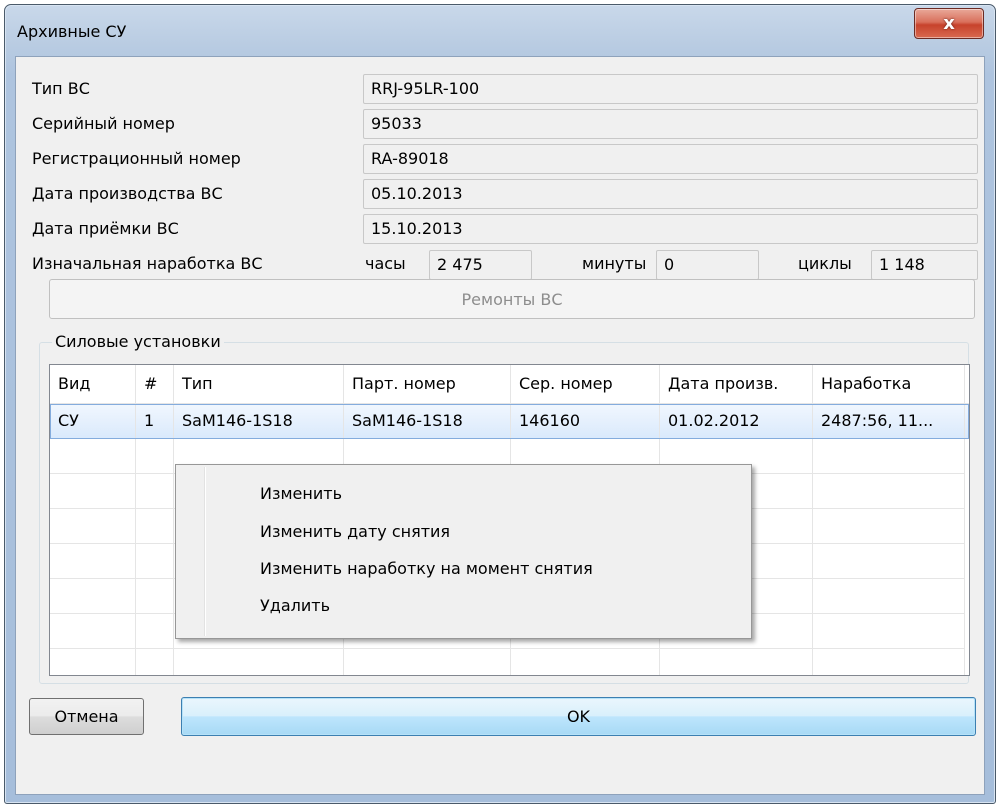 The image size is (1001, 811). I want to click on cancel-button: Отмена, so click(86, 716).